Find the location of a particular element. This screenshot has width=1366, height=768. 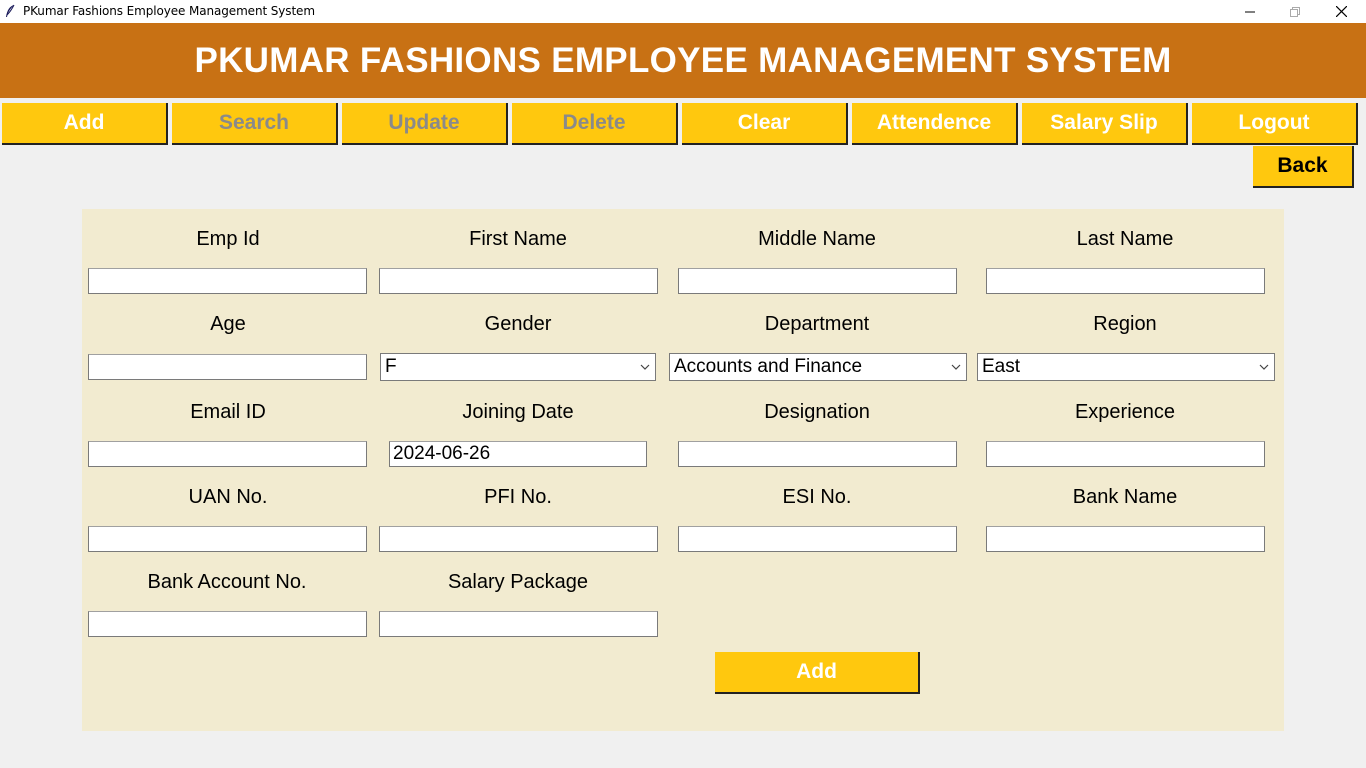

department-select-value: Accounts and Finance is located at coordinates (768, 366).